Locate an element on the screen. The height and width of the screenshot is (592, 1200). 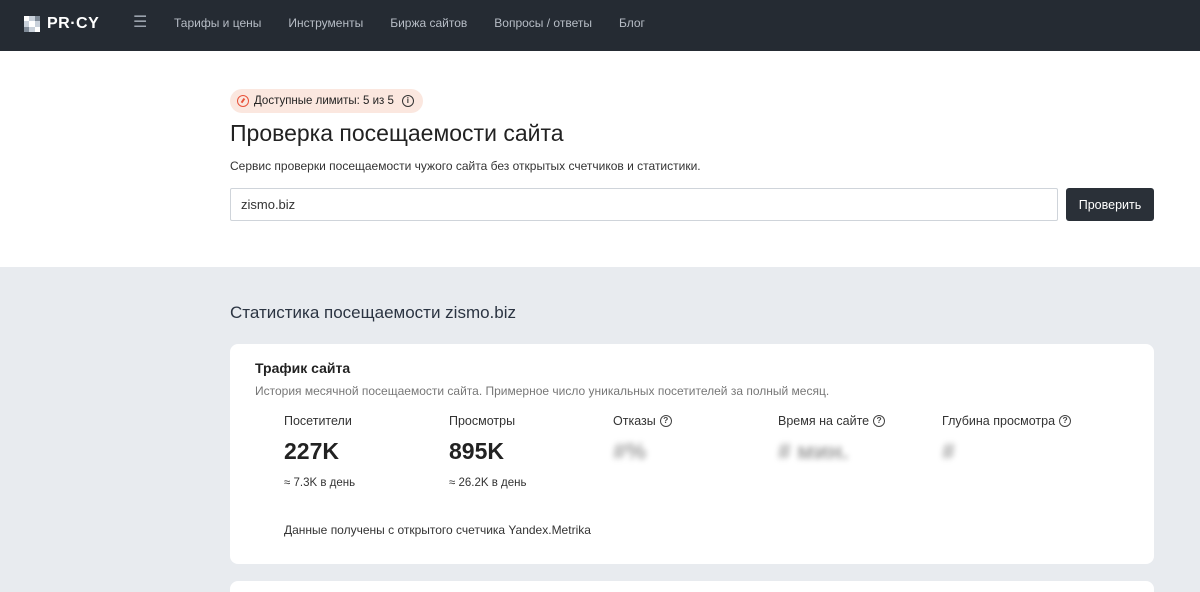
nav-link-blog: Блог is located at coordinates (632, 23).